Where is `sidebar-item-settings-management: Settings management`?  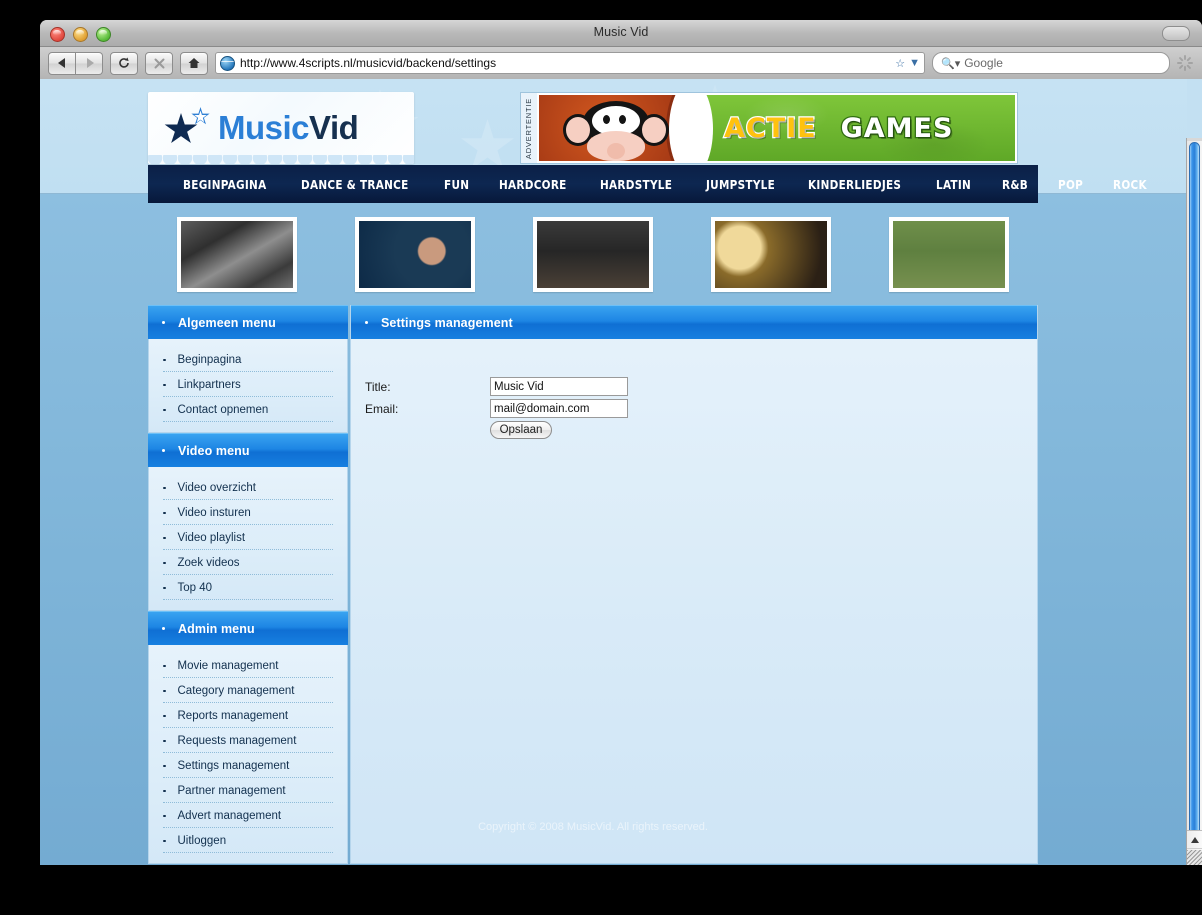 sidebar-item-settings-management: Settings management is located at coordinates (248, 767).